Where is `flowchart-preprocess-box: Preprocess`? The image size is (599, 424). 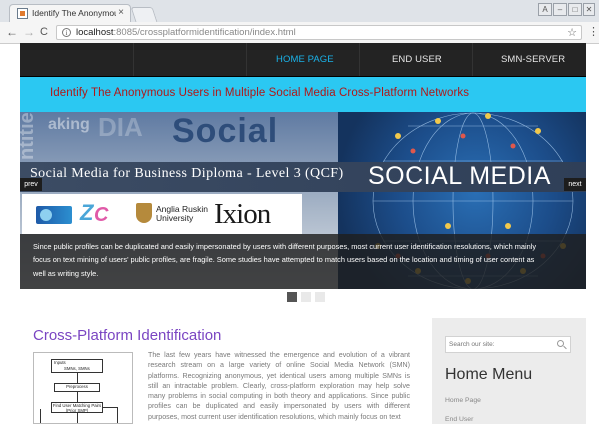
flowchart-preprocess-box: Preprocess is located at coordinates (77, 387).